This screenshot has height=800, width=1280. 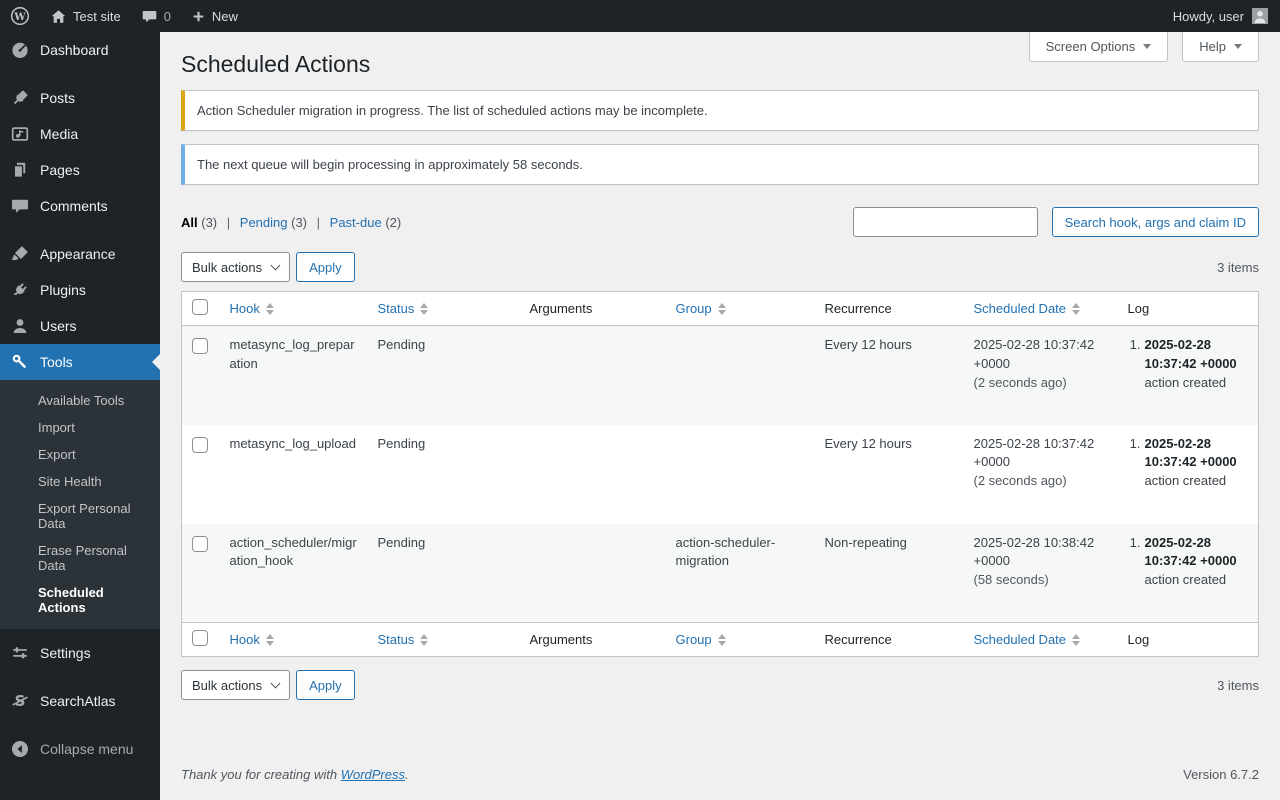 What do you see at coordinates (868, 344) in the screenshot?
I see `cell-recurrence: Every 12 hours` at bounding box center [868, 344].